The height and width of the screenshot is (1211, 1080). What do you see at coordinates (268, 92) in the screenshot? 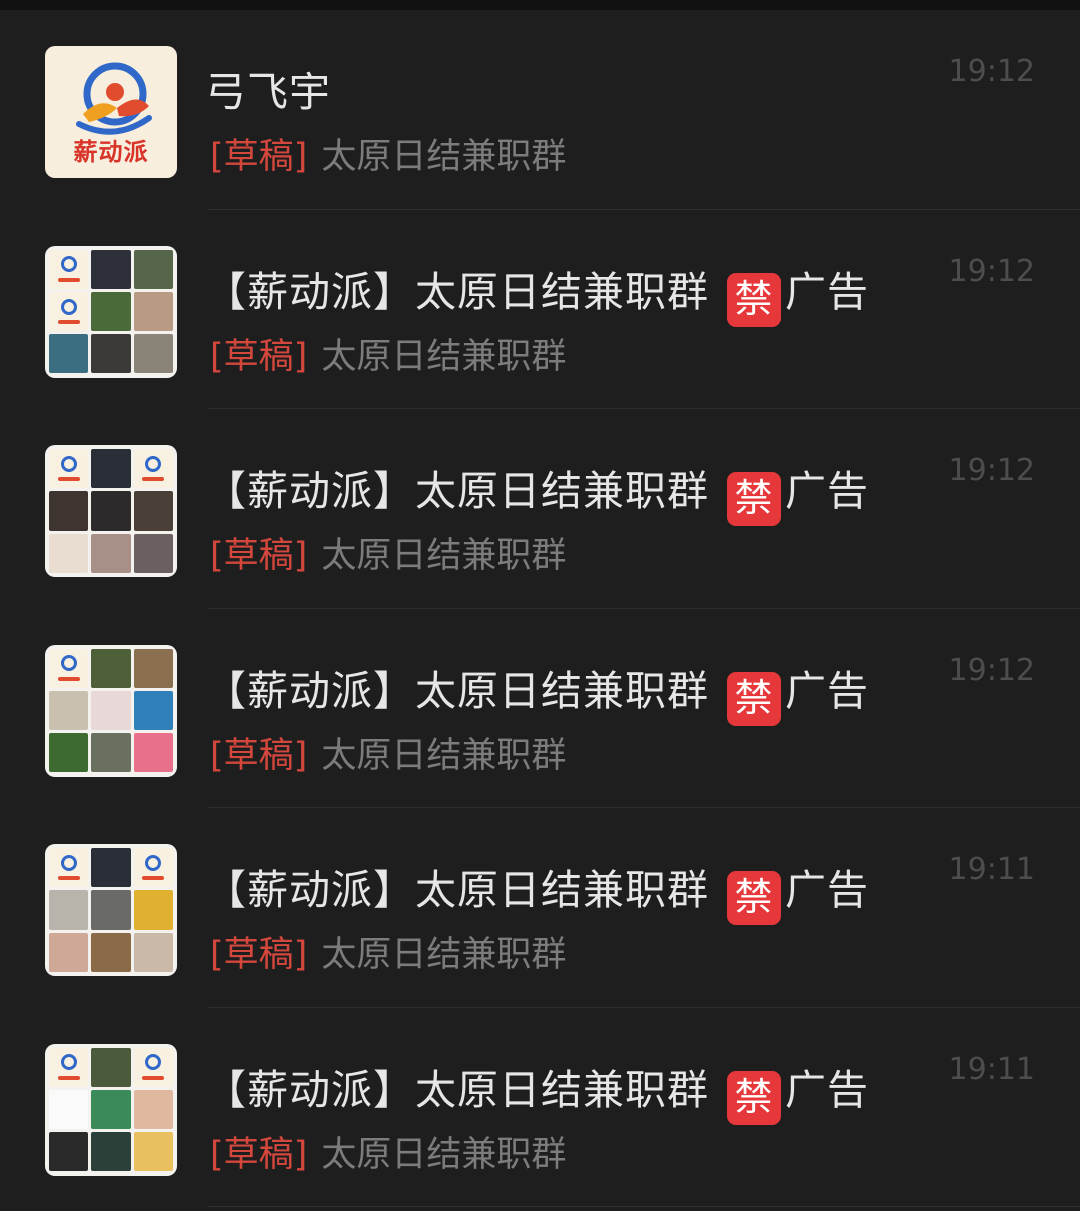
I see `chat-name-text: 弓飞宇` at bounding box center [268, 92].